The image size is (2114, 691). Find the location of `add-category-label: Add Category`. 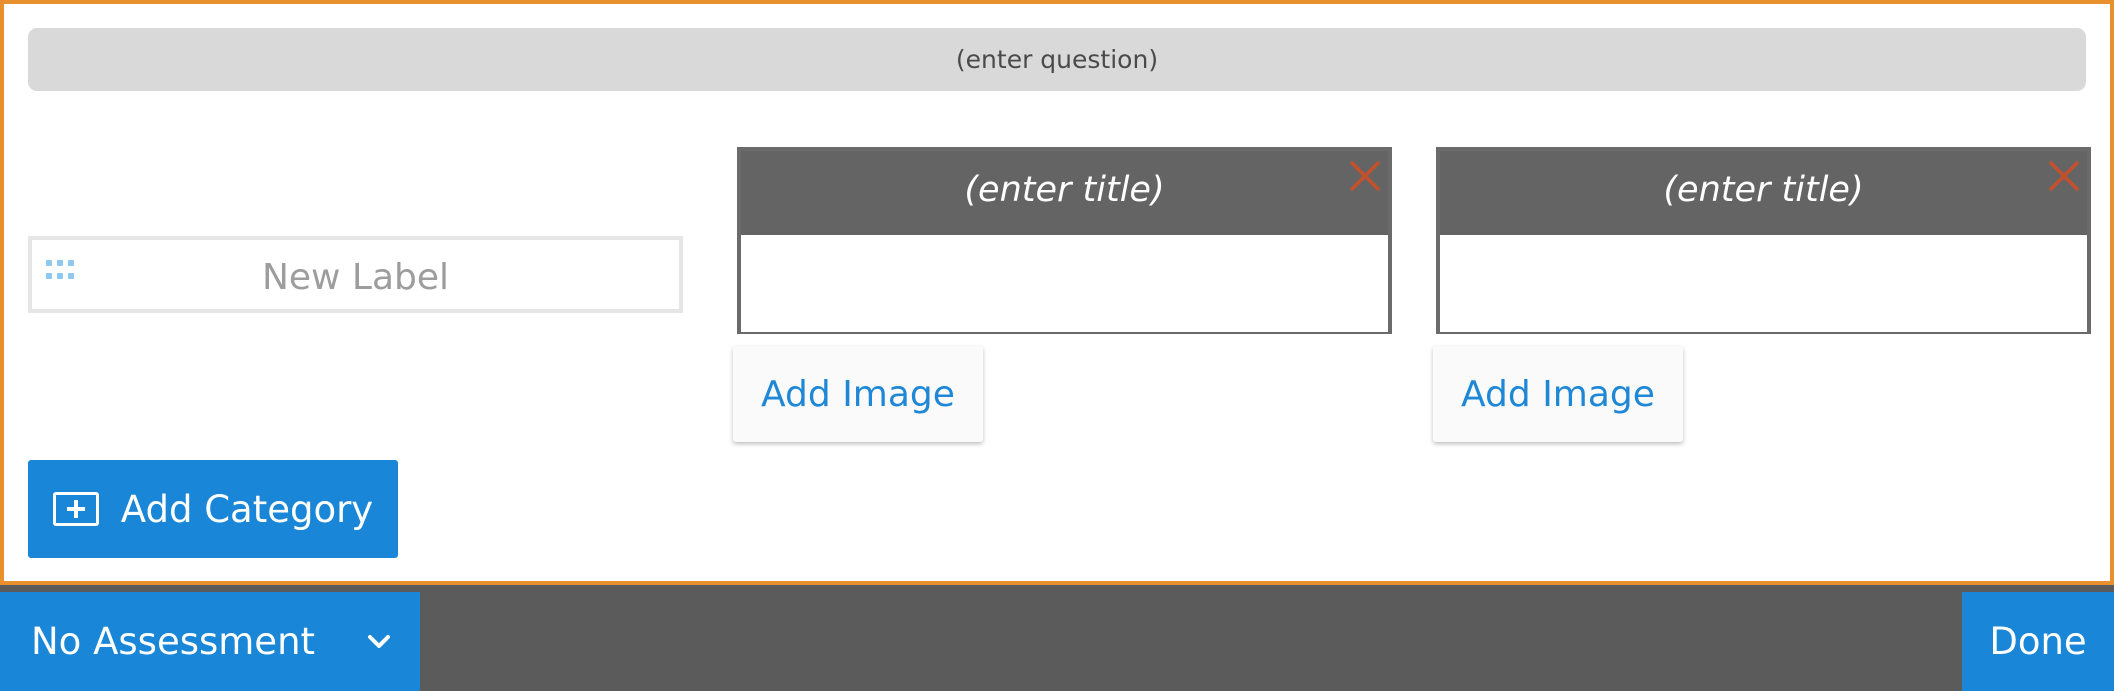

add-category-label: Add Category is located at coordinates (247, 509).